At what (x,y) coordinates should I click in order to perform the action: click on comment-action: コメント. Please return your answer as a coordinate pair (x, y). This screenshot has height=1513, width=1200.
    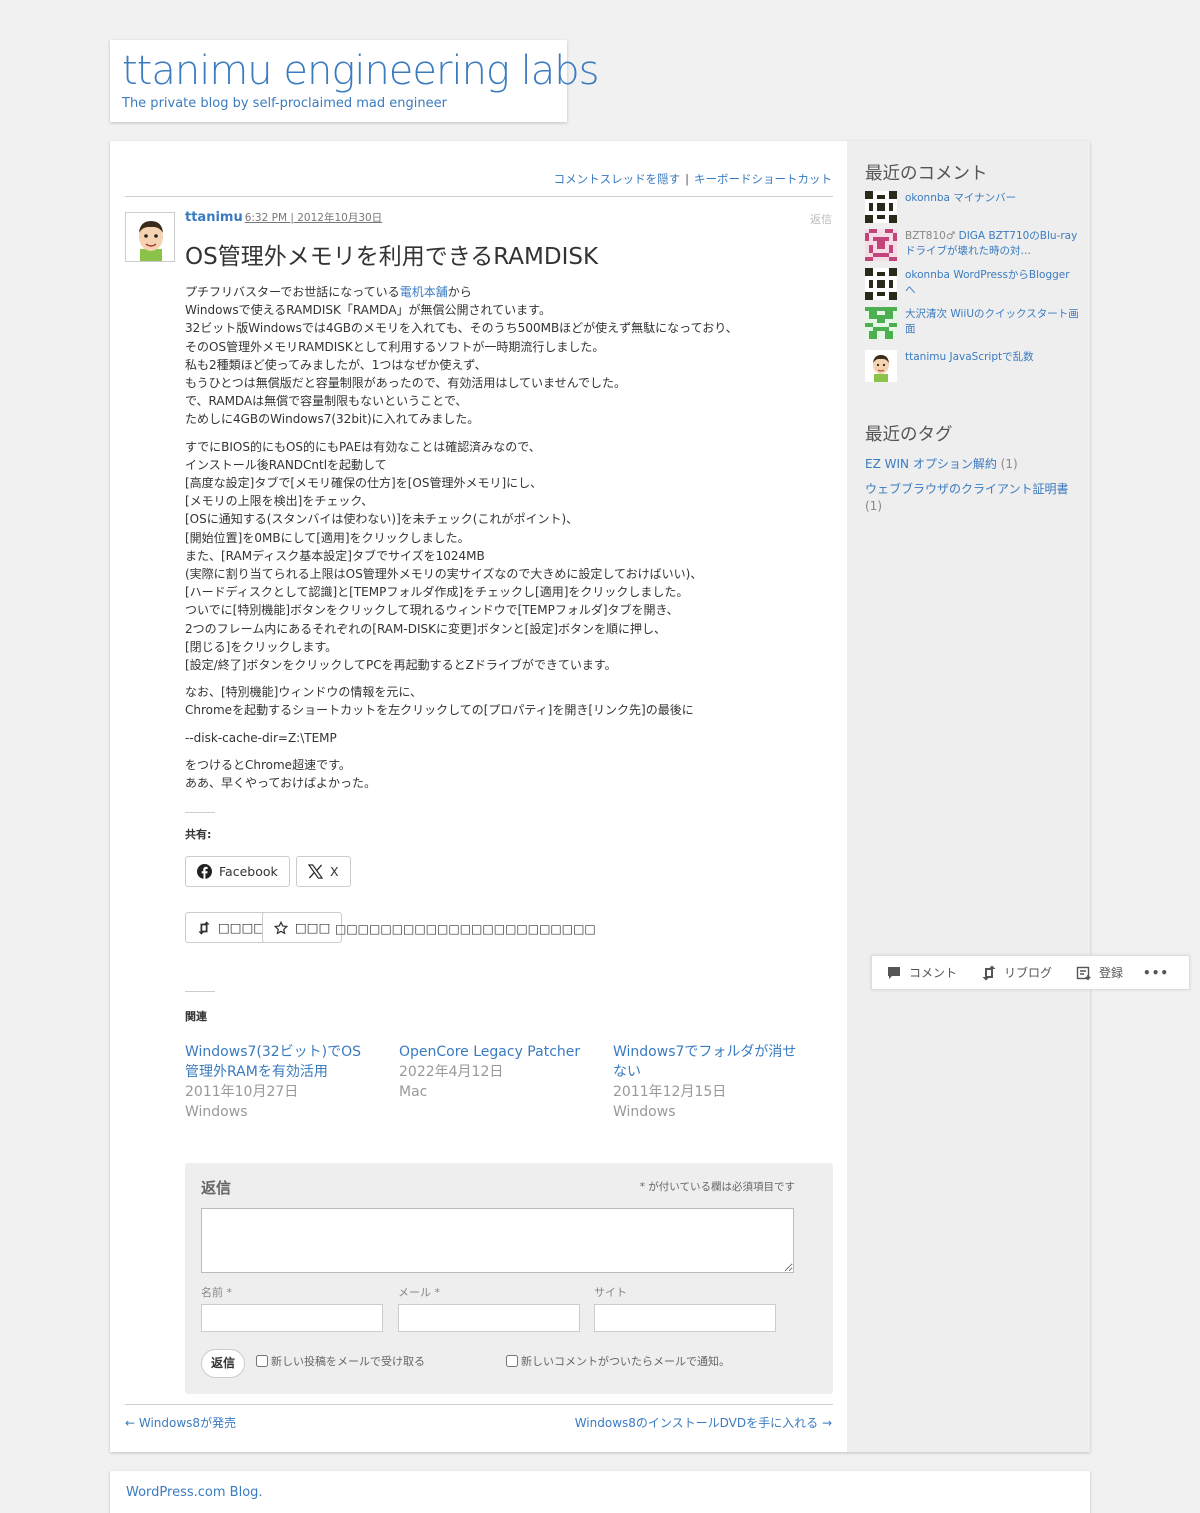
    Looking at the image, I should click on (921, 972).